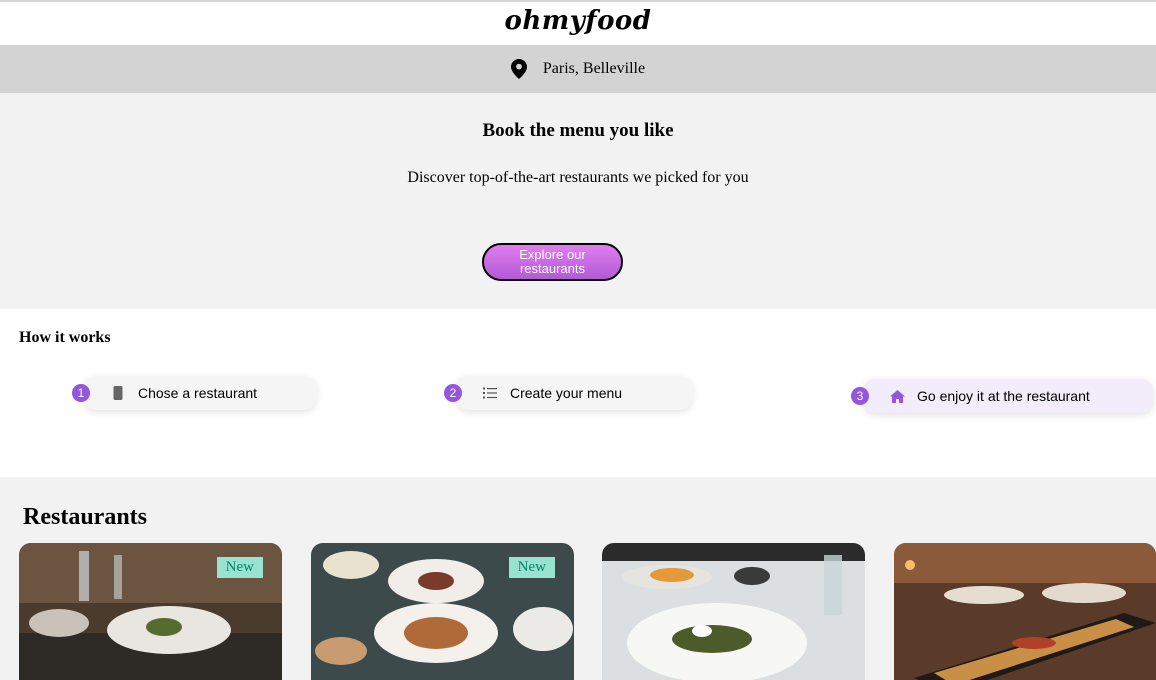 This screenshot has height=680, width=1156. I want to click on step-number: 2, so click(453, 393).